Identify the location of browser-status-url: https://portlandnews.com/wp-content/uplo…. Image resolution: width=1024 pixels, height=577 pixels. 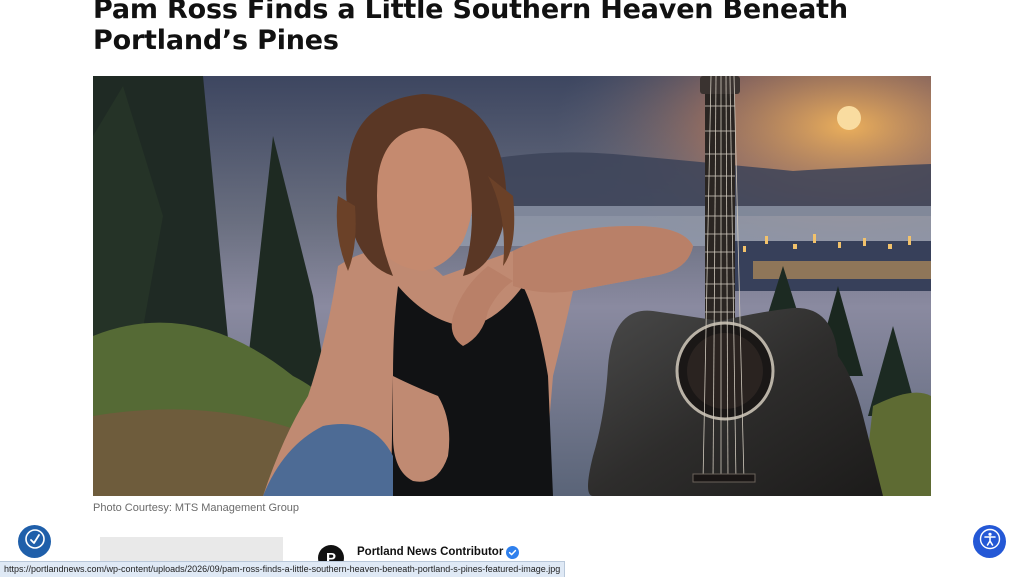
(283, 569).